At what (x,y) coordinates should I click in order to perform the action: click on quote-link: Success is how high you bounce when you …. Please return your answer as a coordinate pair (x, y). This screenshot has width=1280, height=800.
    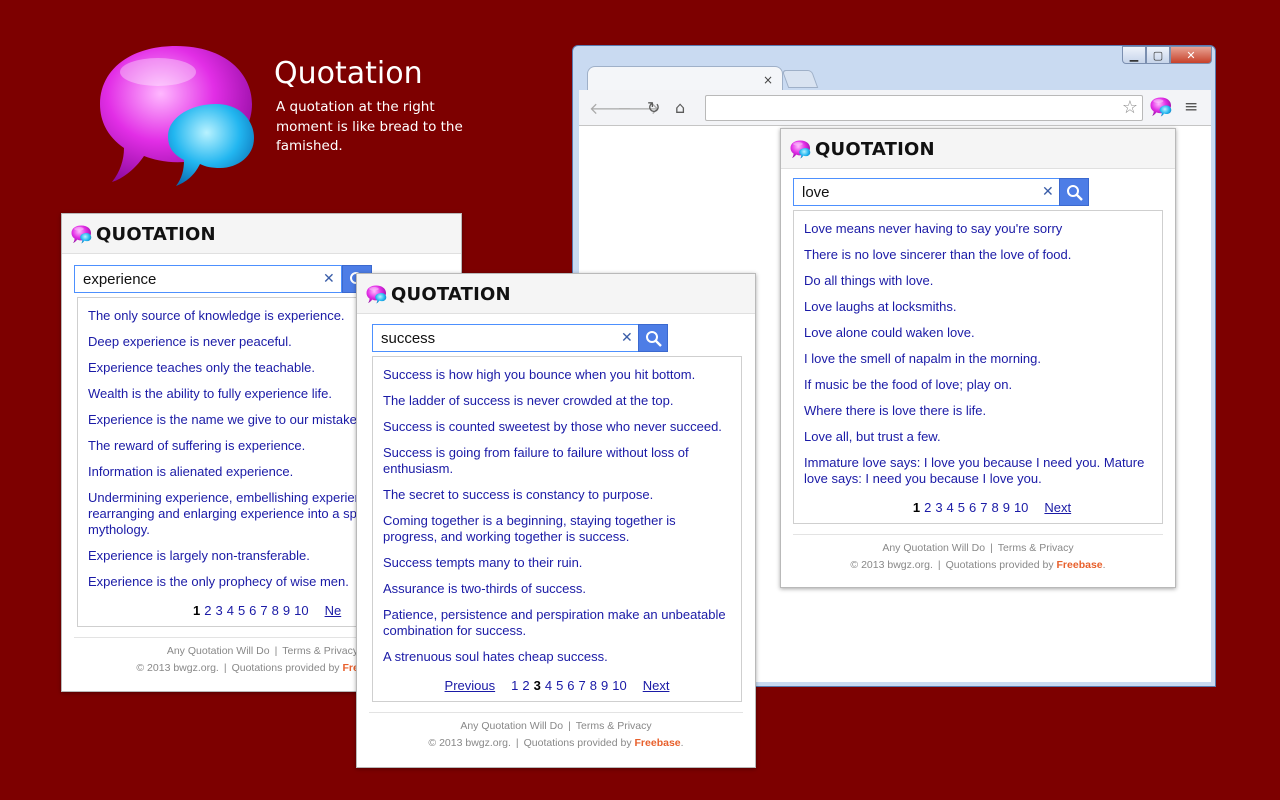
    Looking at the image, I should click on (557, 375).